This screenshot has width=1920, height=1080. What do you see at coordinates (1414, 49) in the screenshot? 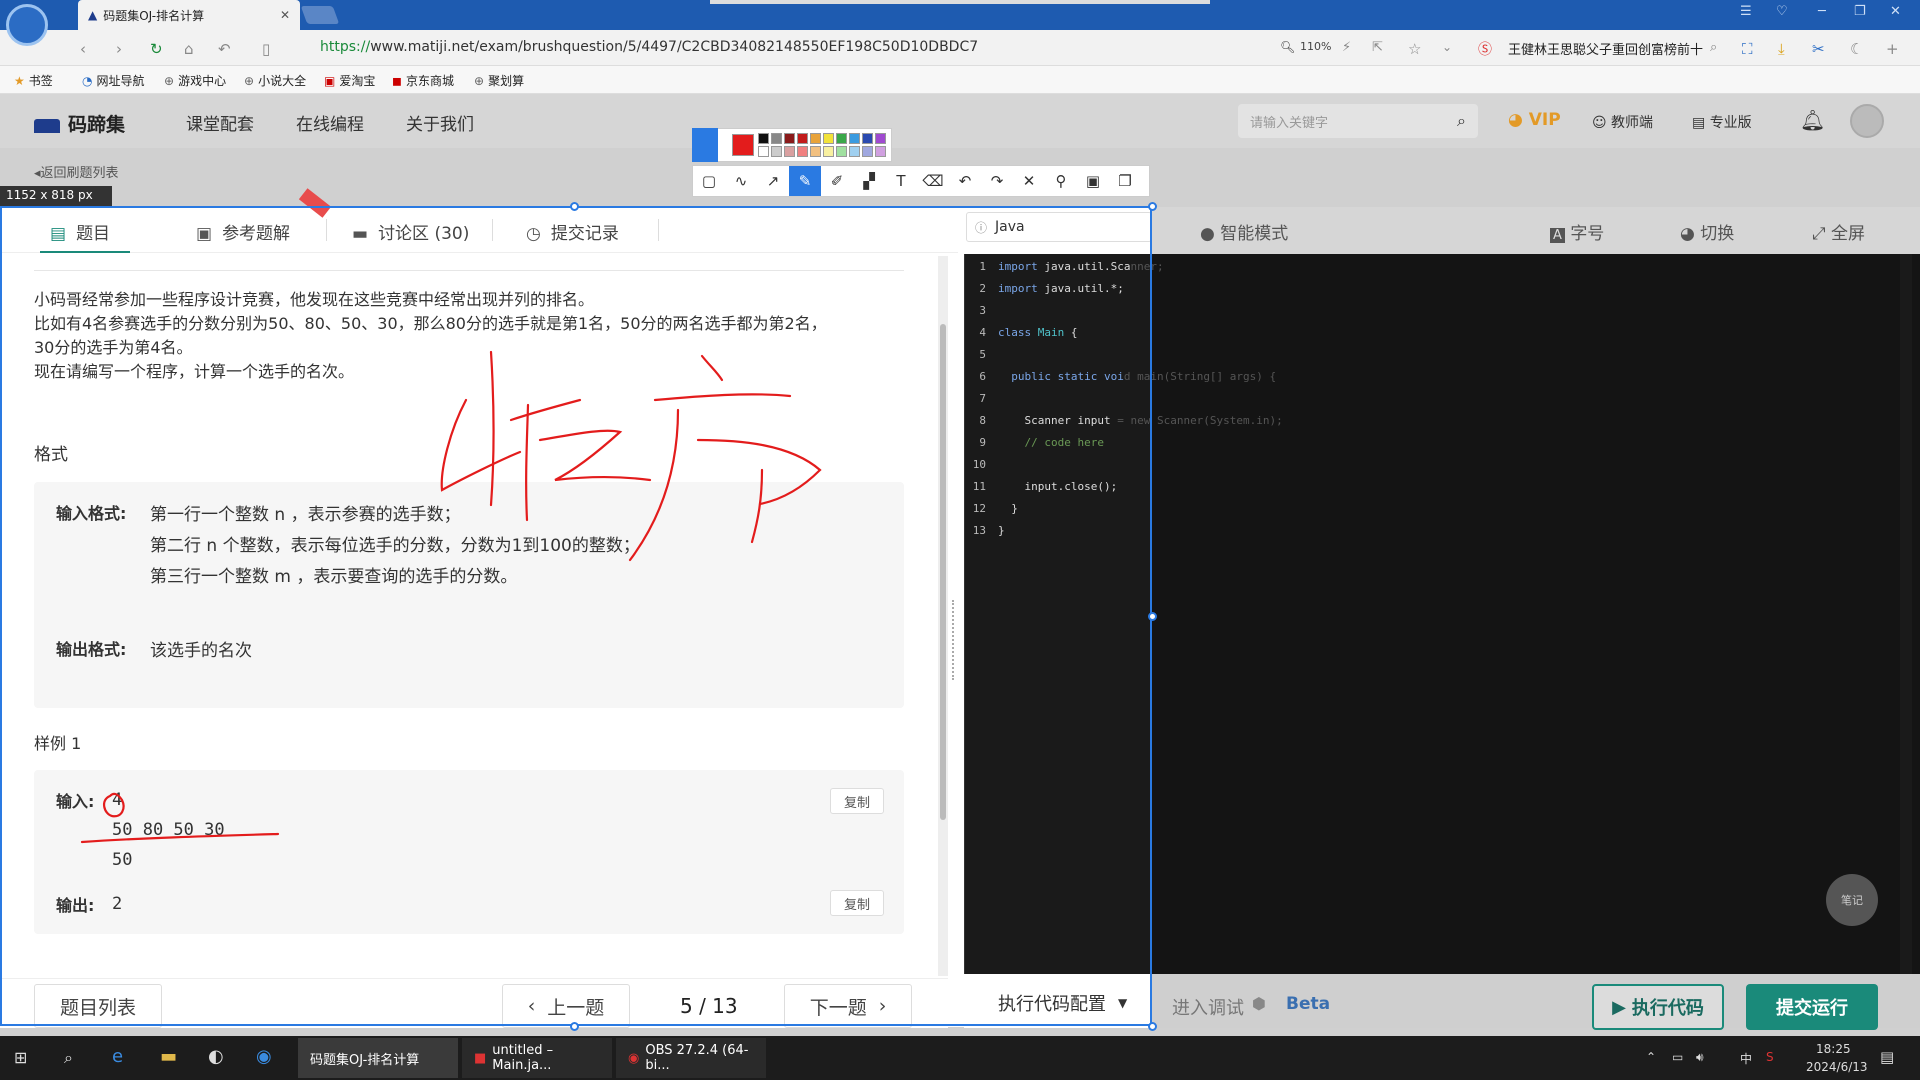
I see `star-icon: ☆` at bounding box center [1414, 49].